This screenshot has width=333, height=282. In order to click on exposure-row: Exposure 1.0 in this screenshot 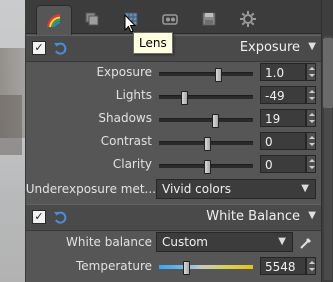, I will do `click(174, 73)`.